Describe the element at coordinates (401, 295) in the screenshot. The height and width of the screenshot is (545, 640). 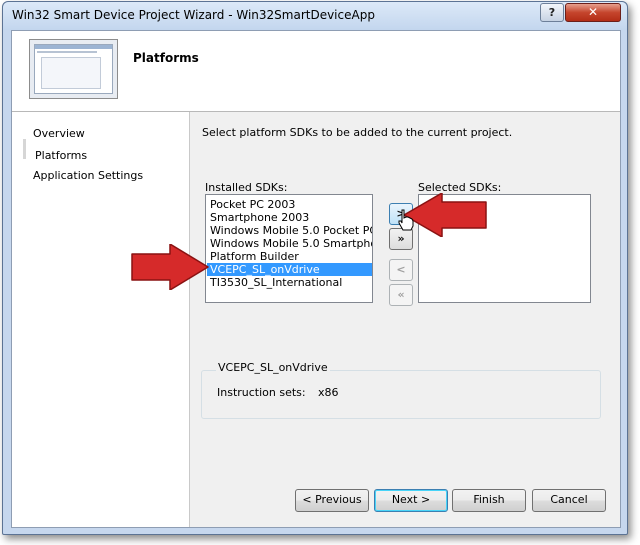
I see `remove-all-button: «` at that location.